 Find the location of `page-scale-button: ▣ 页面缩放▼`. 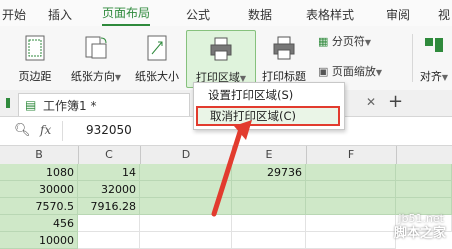

page-scale-button: ▣ 页面缩放▼ is located at coordinates (350, 71).